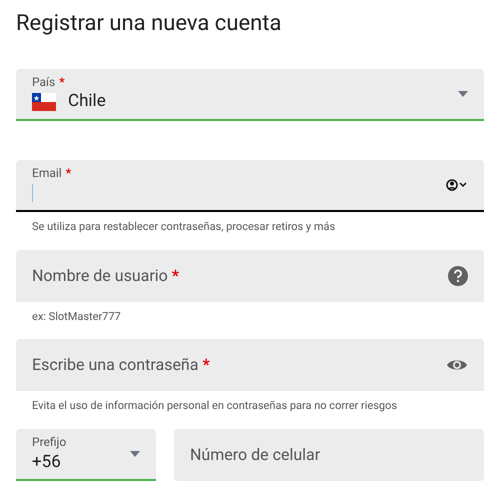 The width and height of the screenshot is (500, 500). What do you see at coordinates (47, 462) in the screenshot?
I see `field-value: +56` at bounding box center [47, 462].